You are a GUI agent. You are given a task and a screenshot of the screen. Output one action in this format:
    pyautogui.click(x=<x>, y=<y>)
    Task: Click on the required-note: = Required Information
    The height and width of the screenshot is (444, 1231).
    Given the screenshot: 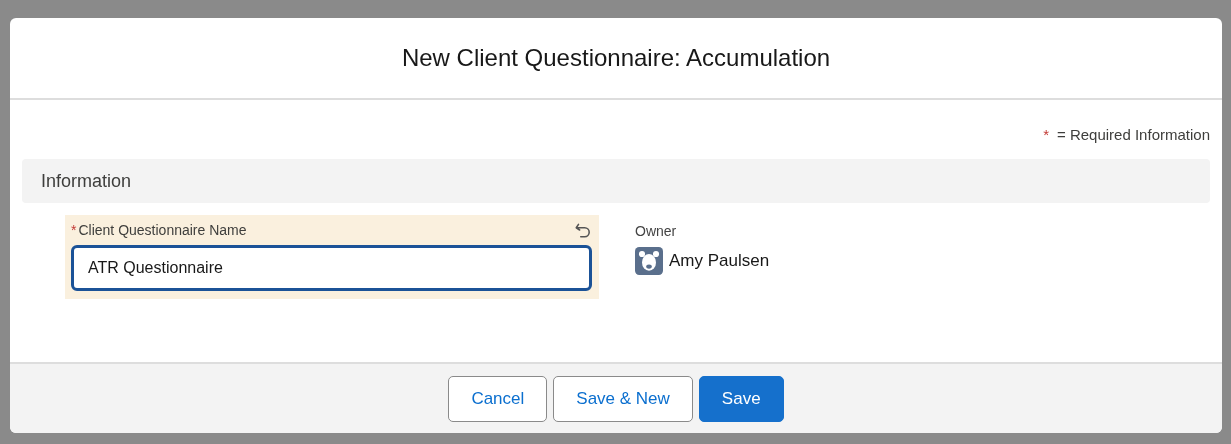 What is the action you would take?
    pyautogui.click(x=1133, y=134)
    